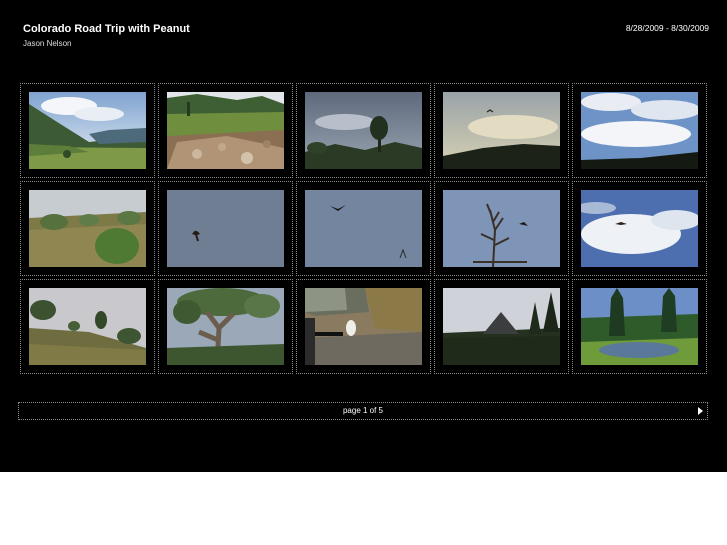  I want to click on pager-bar: page 1 of 5, so click(363, 411).